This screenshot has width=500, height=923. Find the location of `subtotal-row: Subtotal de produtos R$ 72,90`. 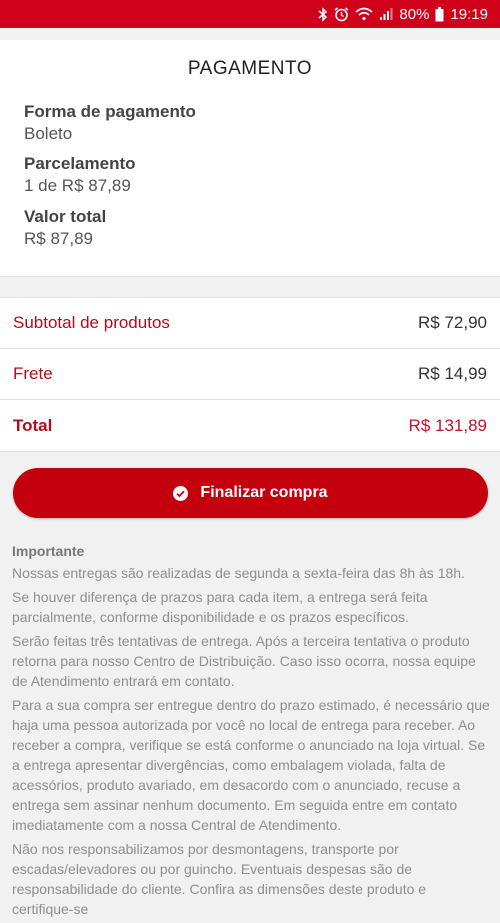

subtotal-row: Subtotal de produtos R$ 72,90 is located at coordinates (250, 323).